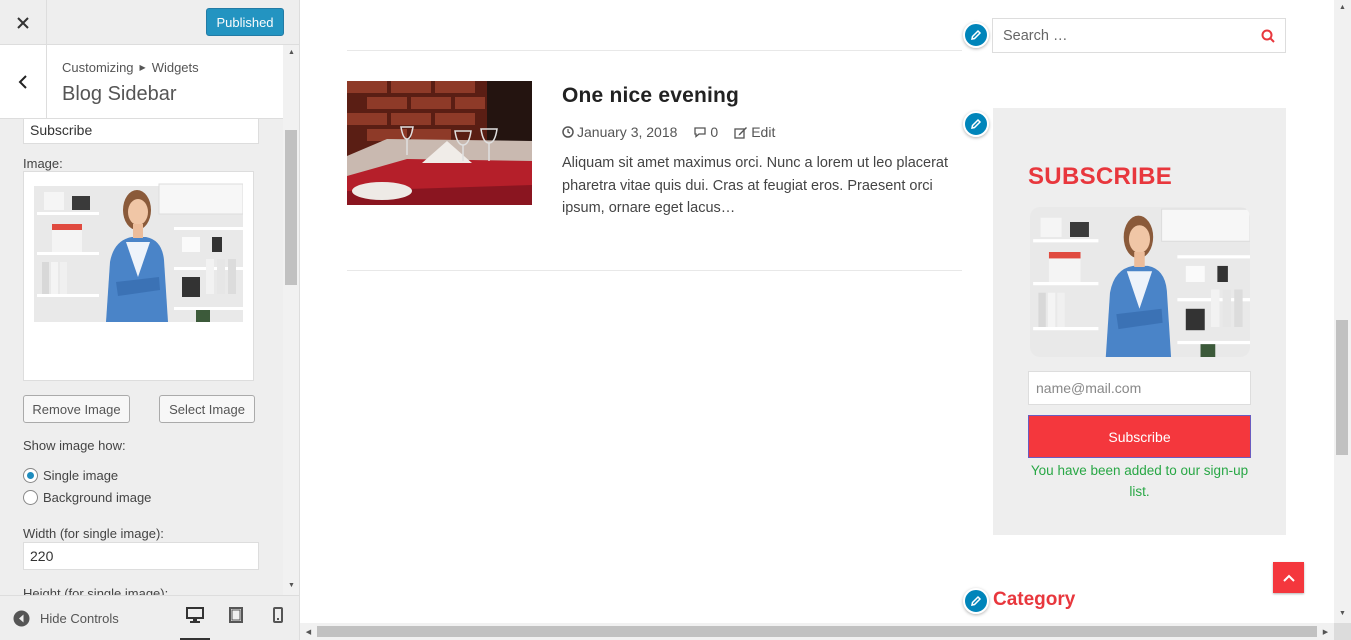 The height and width of the screenshot is (640, 1351). What do you see at coordinates (568, 132) in the screenshot?
I see `clock-icon` at bounding box center [568, 132].